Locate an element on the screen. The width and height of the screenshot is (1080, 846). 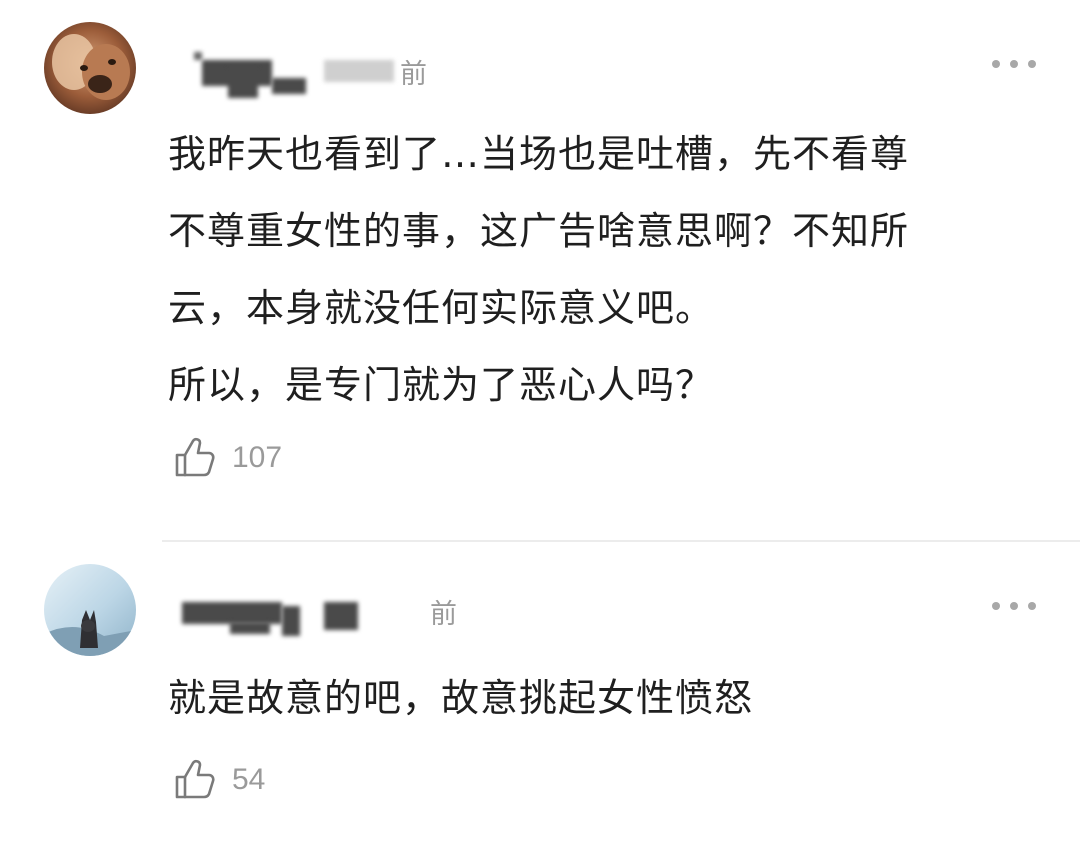
dog-avatar-icon is located at coordinates (90, 68).